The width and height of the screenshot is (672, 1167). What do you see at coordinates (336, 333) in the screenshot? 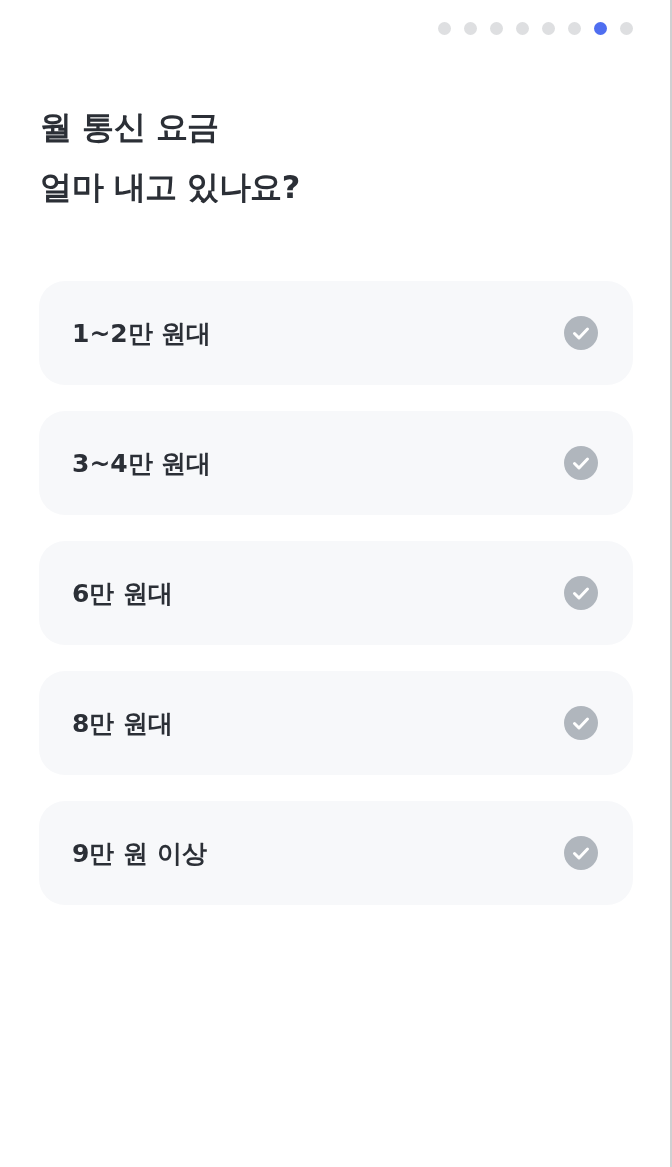
I see `answer-option: 1~2만 원대` at bounding box center [336, 333].